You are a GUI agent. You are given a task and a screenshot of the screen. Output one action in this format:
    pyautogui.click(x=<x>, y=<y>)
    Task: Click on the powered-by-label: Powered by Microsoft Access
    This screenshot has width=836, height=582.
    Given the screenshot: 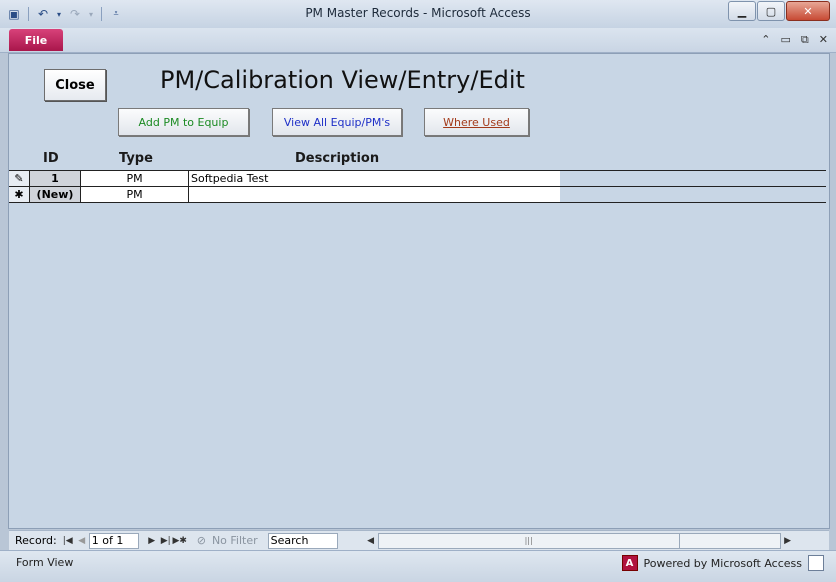 What is the action you would take?
    pyautogui.click(x=722, y=563)
    